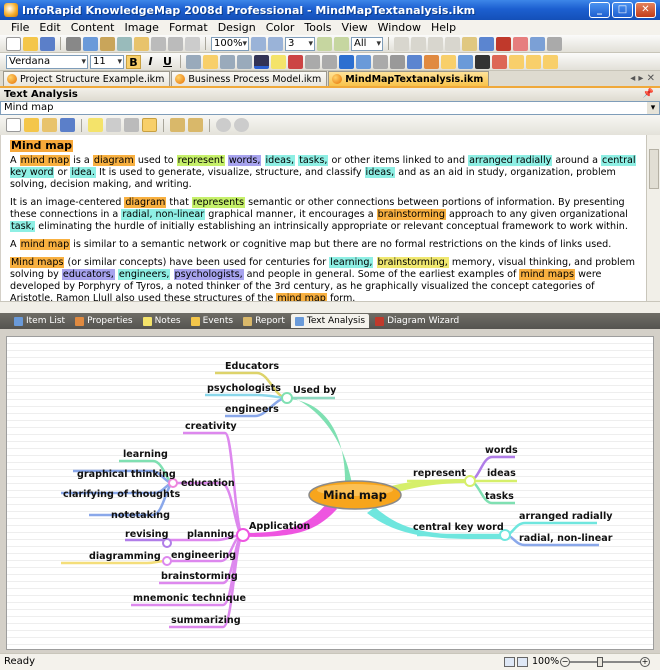 Image resolution: width=660 pixels, height=670 pixels. What do you see at coordinates (121, 494) in the screenshot?
I see `node-clarifying-of-thoughts: clarifying of thoughts` at bounding box center [121, 494].